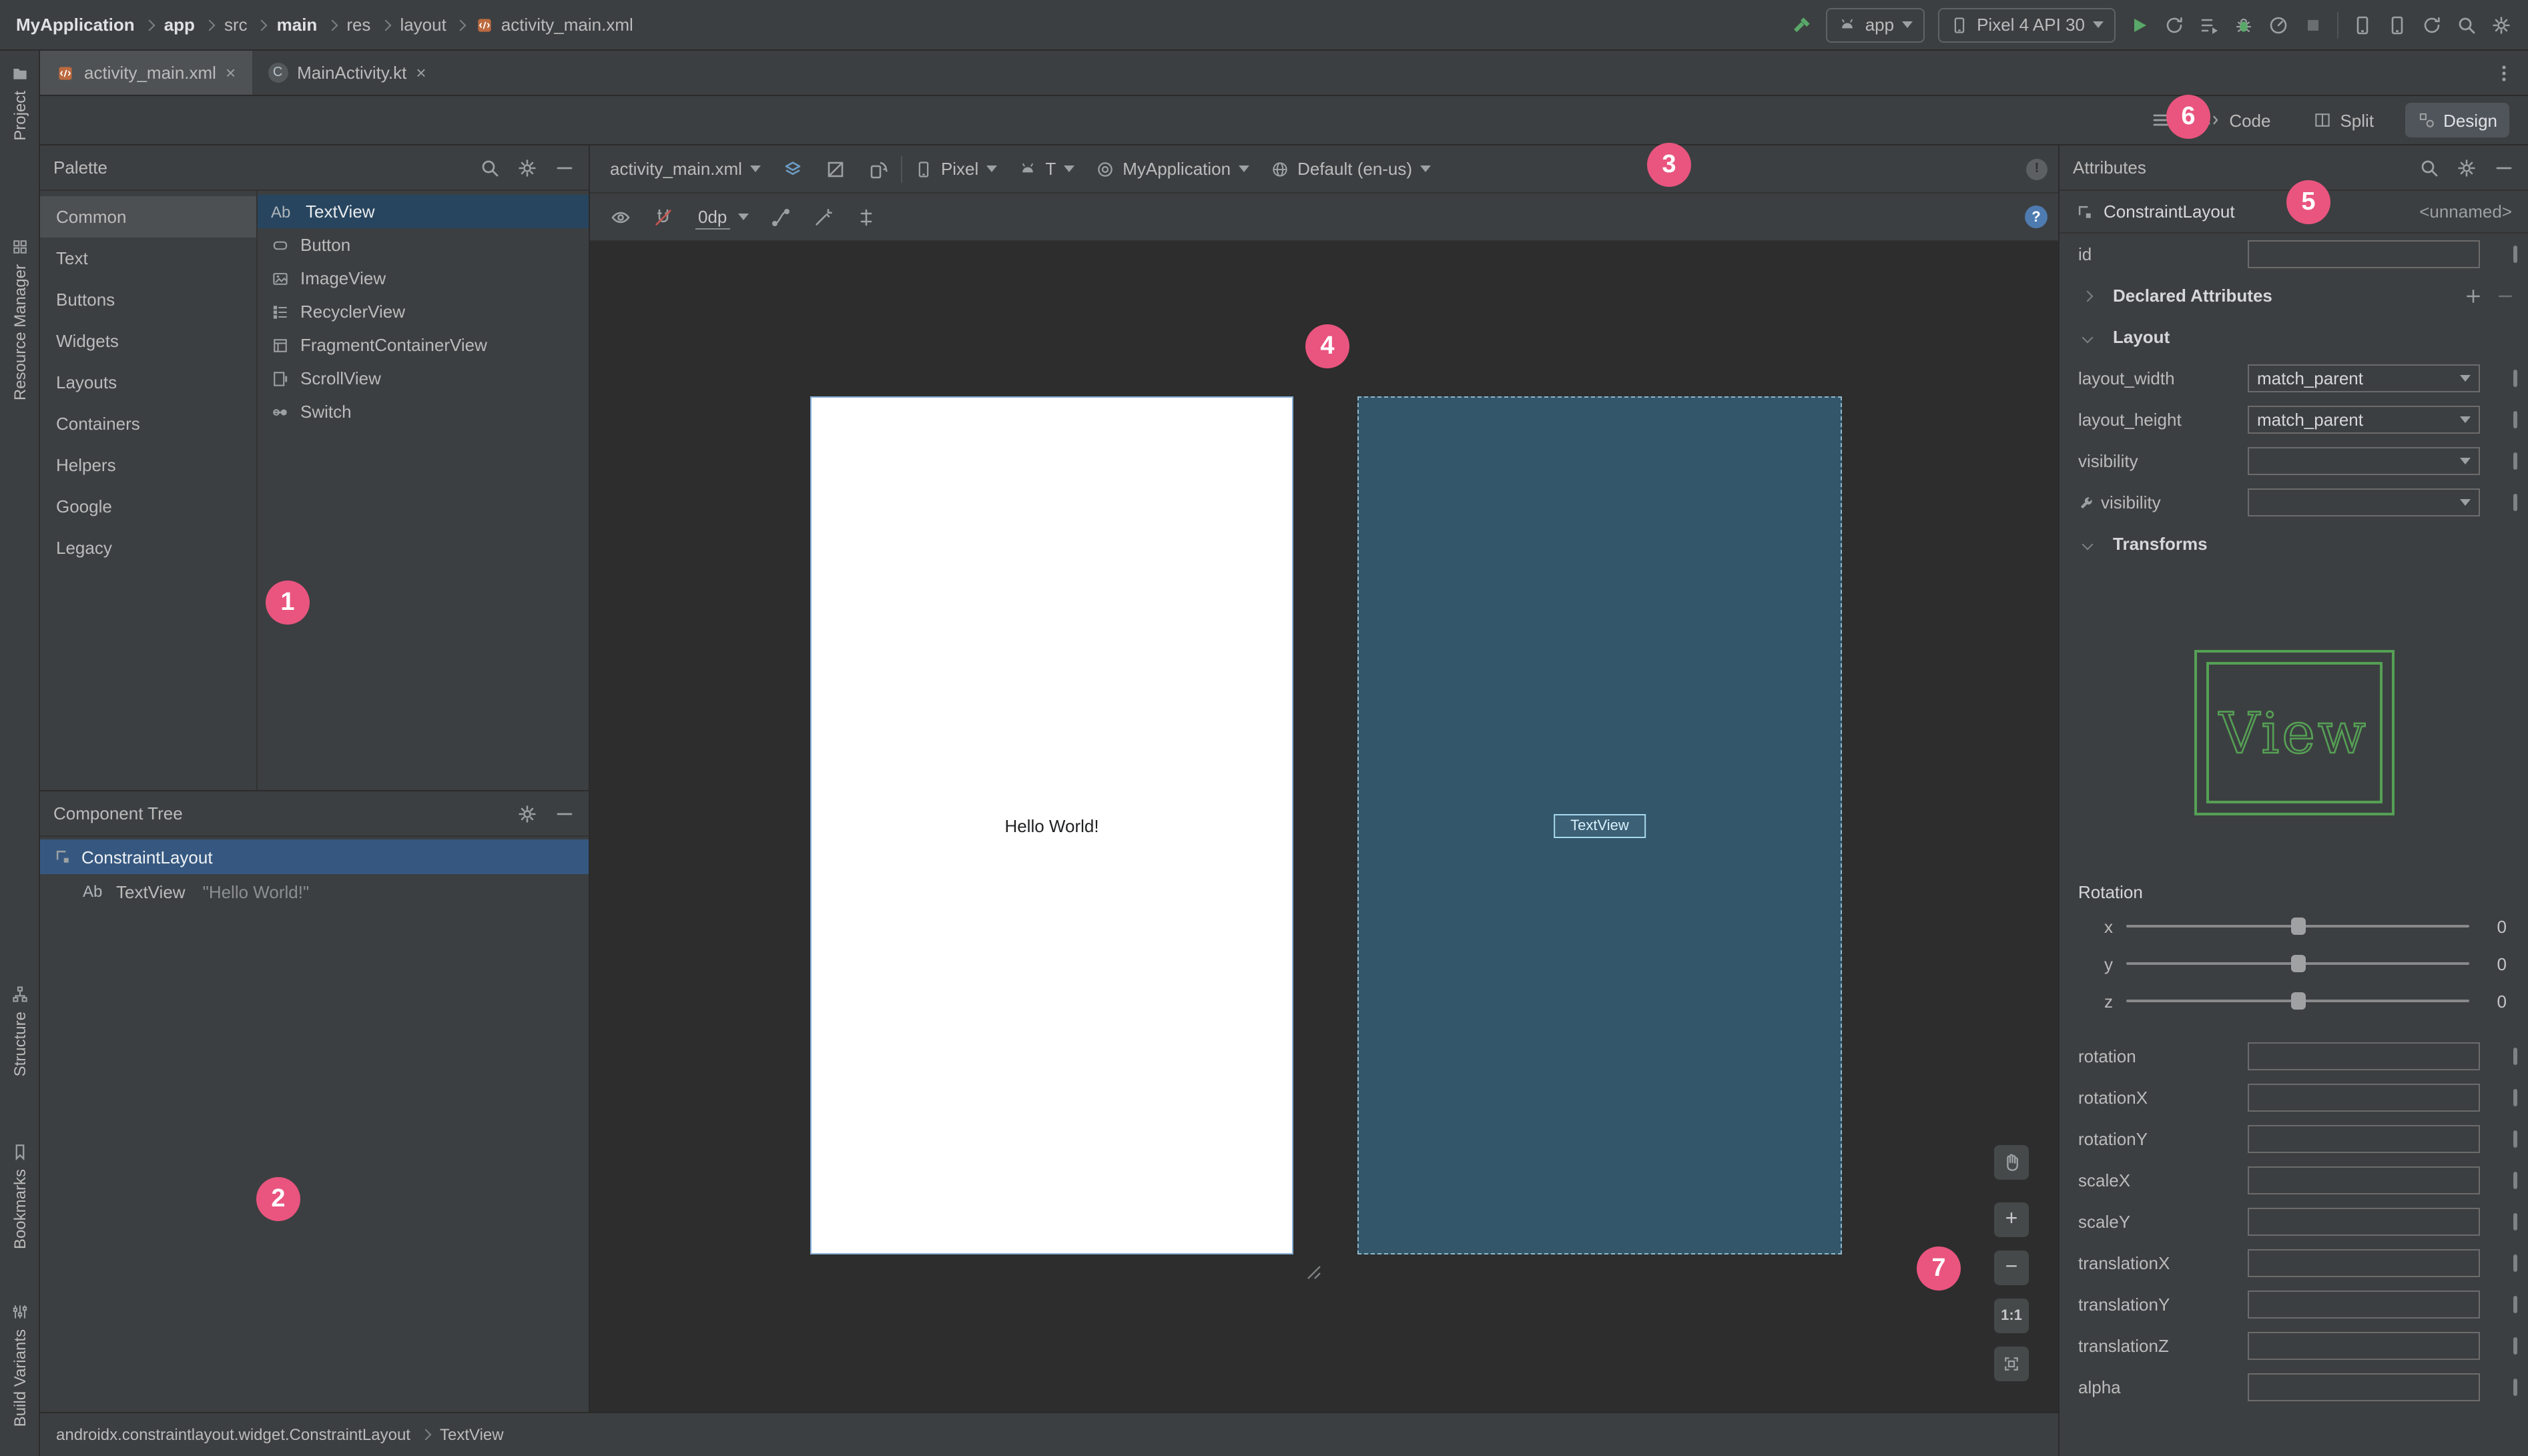  What do you see at coordinates (823, 217) in the screenshot?
I see `infer-constraints-button` at bounding box center [823, 217].